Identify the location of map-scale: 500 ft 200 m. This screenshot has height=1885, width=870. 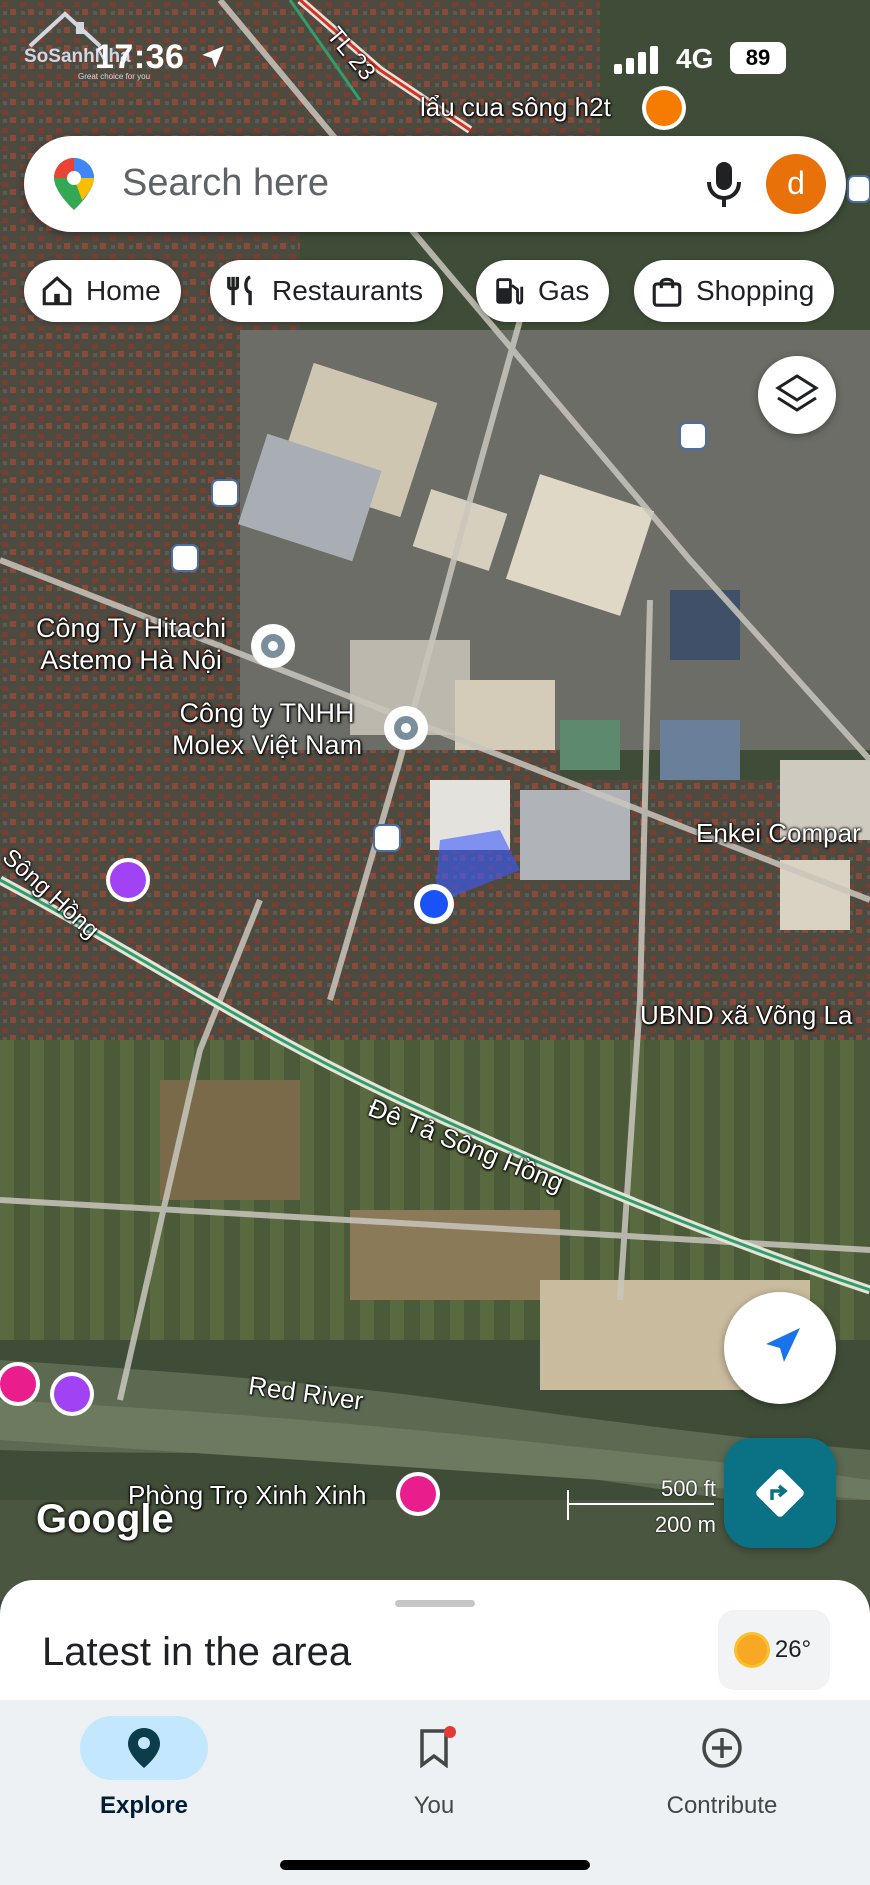
(641, 1505).